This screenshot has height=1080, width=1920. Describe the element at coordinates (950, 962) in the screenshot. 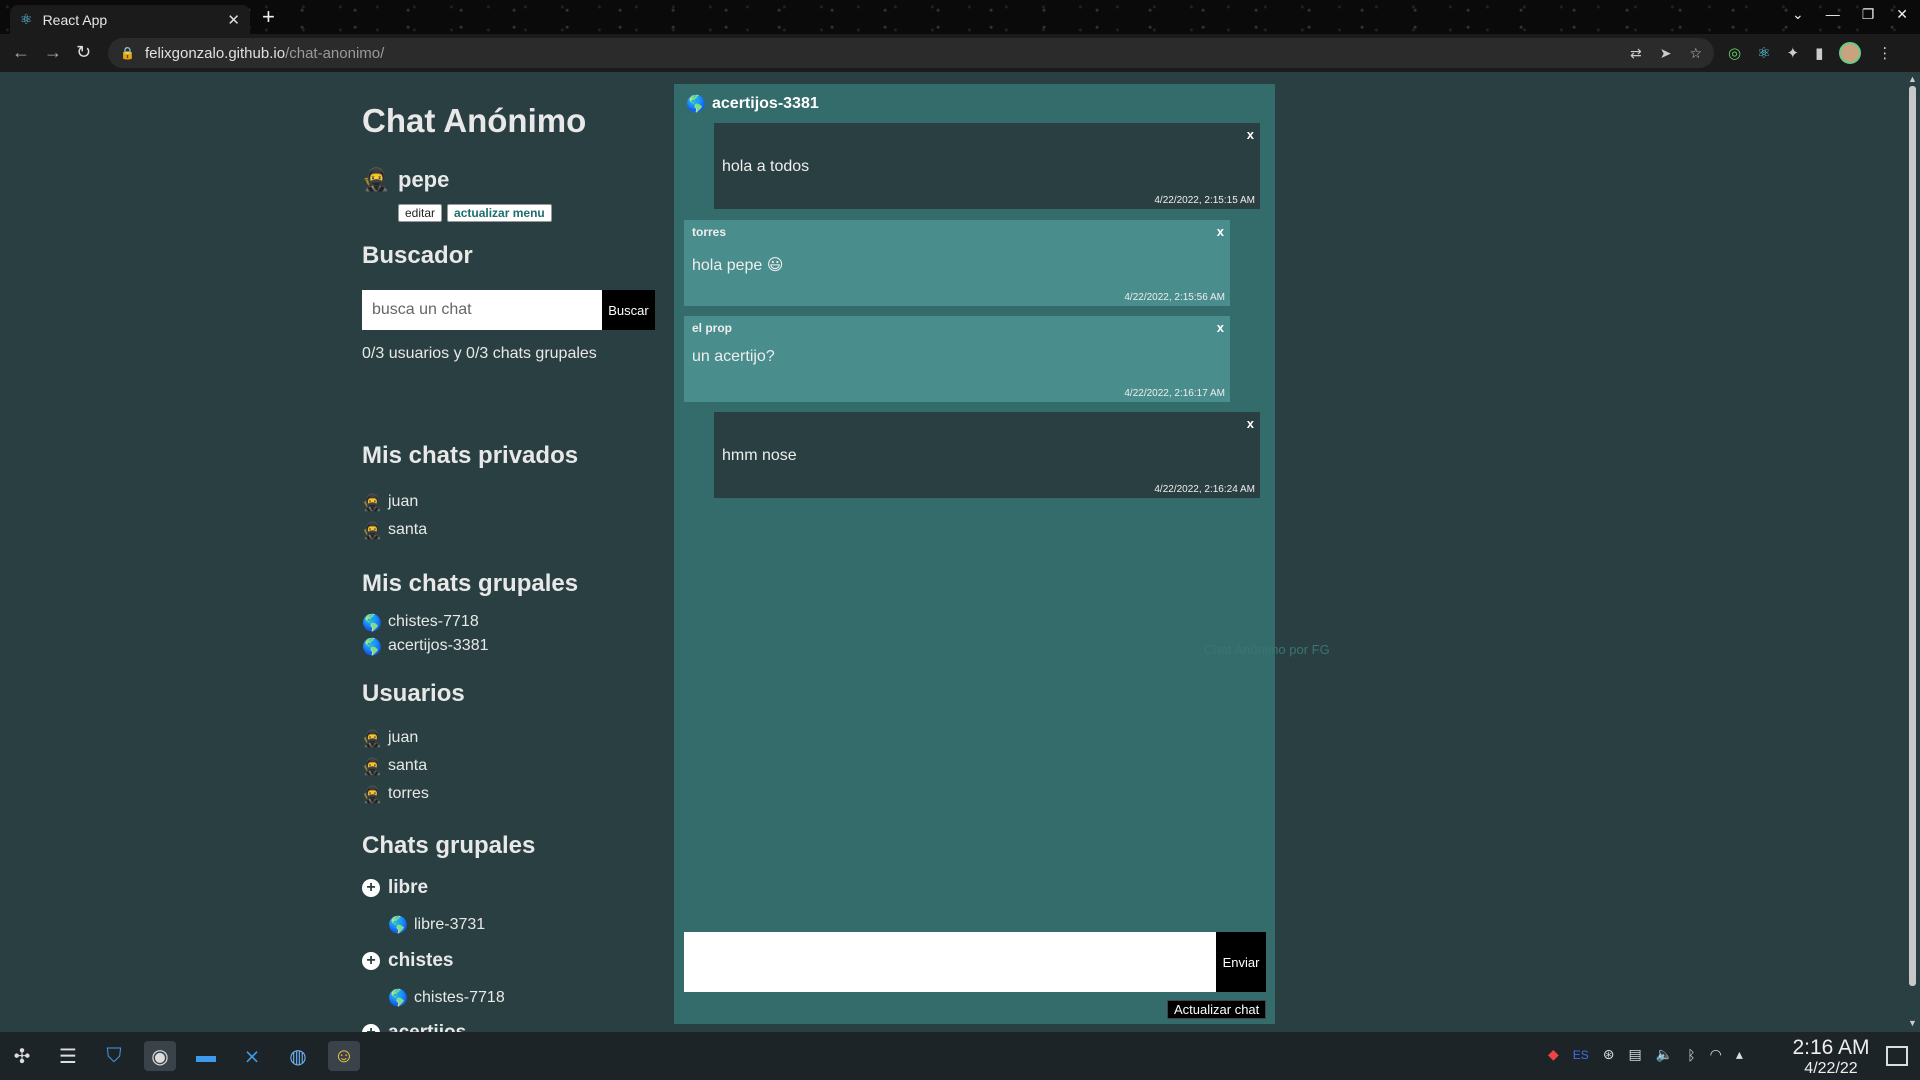

I see `message-input` at that location.